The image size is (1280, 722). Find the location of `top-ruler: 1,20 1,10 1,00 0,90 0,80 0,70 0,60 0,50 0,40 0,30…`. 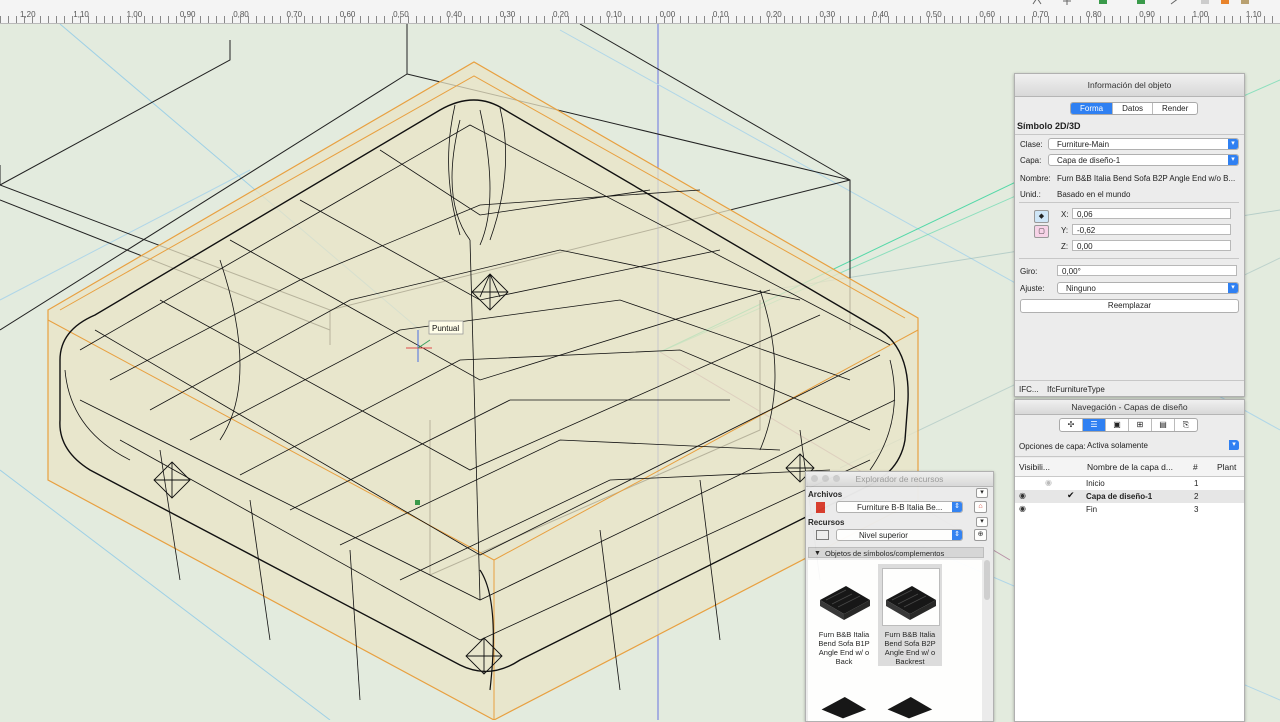

top-ruler: 1,20 1,10 1,00 0,90 0,80 0,70 0,60 0,50 0,40 0,30… is located at coordinates (640, 12).